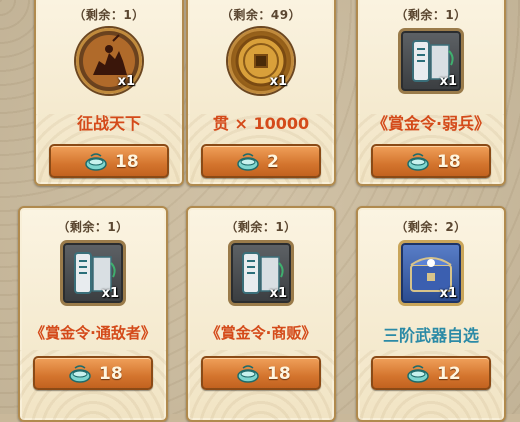  What do you see at coordinates (449, 374) in the screenshot?
I see `price-value: 12` at bounding box center [449, 374].